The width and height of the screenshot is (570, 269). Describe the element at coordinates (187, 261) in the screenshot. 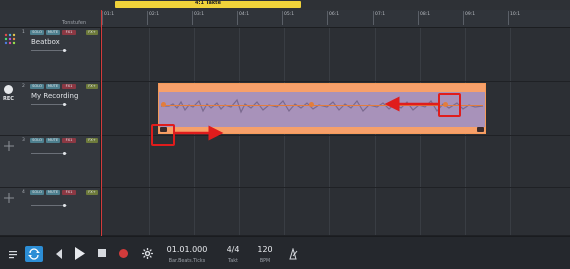

I see `position-label: Bar.Beats.Ticks` at that location.